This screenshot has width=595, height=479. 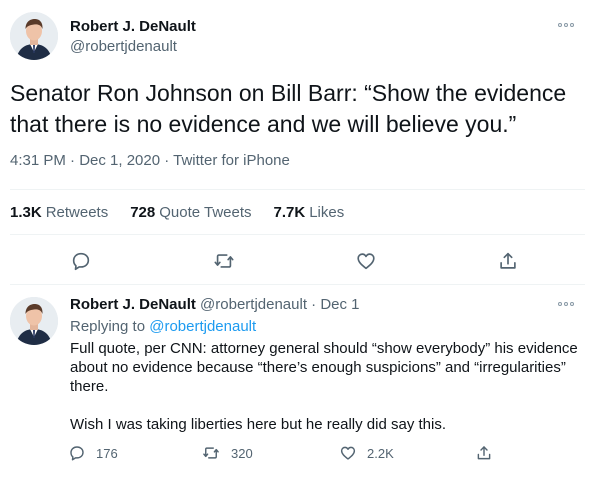 I want to click on tweet-date: Dec 1, so click(x=339, y=304).